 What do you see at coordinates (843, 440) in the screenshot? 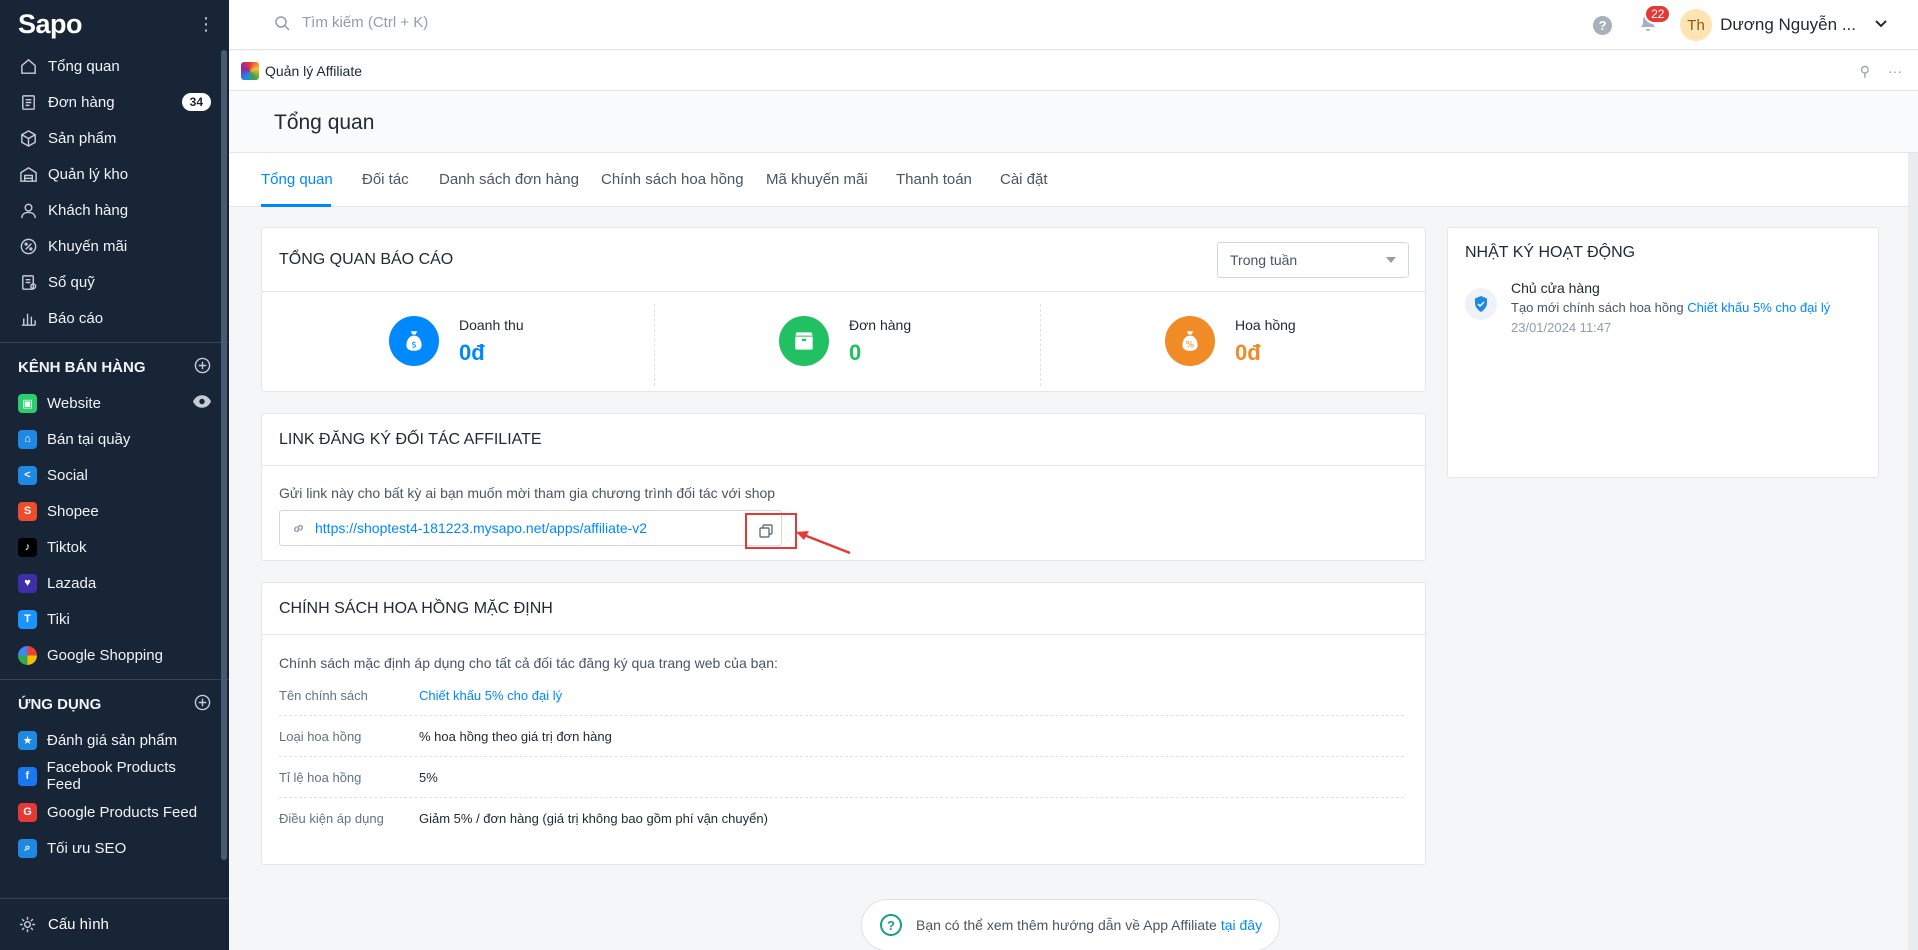
I see `affiliate-link-header: LINK ĐĂNG KÝ ĐỐI TÁC AFFILIATE` at bounding box center [843, 440].